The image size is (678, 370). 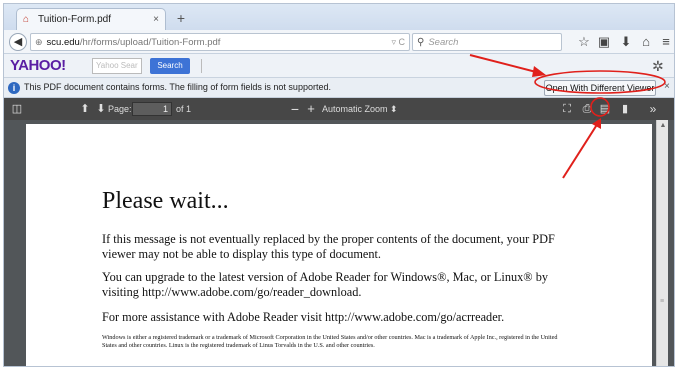 I want to click on yahoo-search-input: Yahoo Sear, so click(x=117, y=66).